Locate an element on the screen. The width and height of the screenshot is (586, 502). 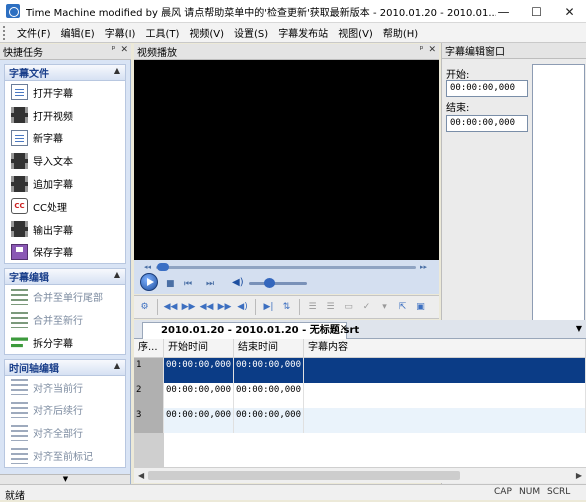
insert-icon: ▭ is located at coordinates (348, 307).